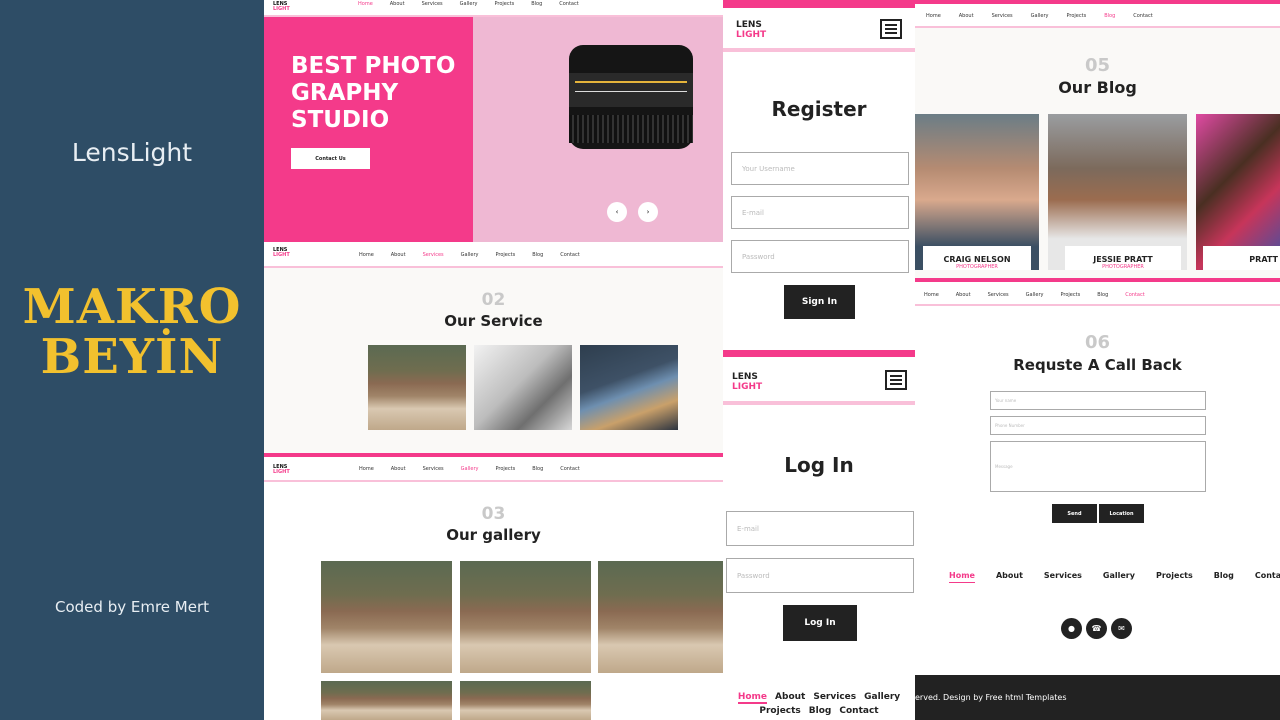 The height and width of the screenshot is (720, 1280). I want to click on log-in-button: Log In, so click(820, 623).